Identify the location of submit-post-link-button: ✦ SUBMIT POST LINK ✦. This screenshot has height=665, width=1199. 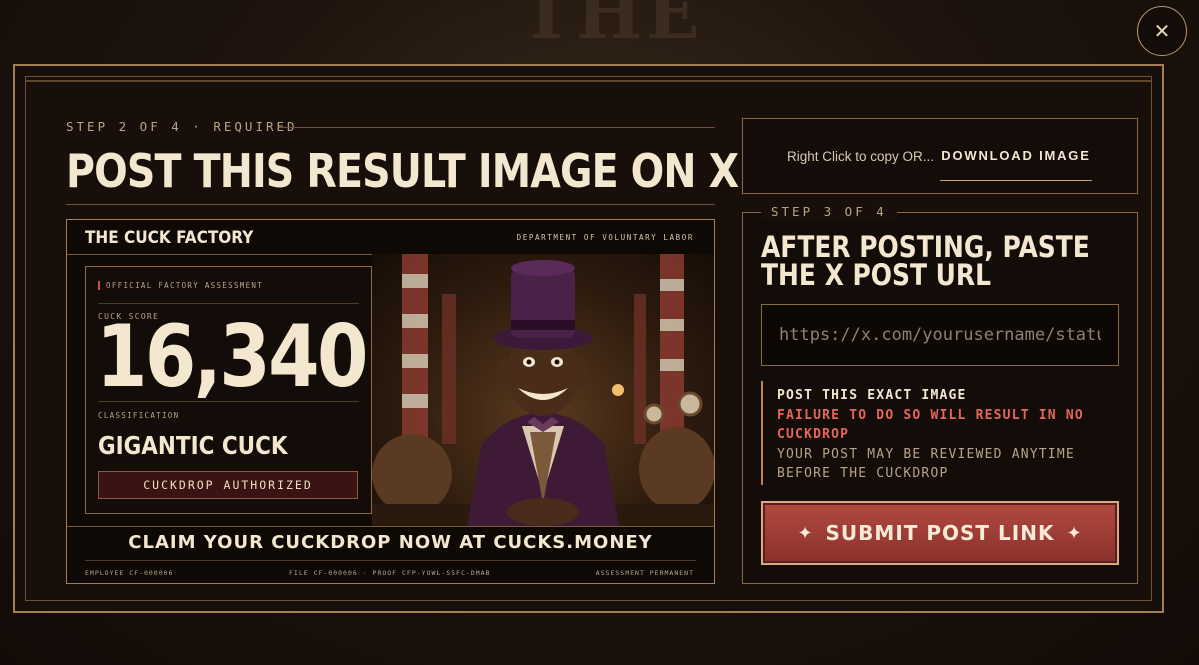
(940, 533).